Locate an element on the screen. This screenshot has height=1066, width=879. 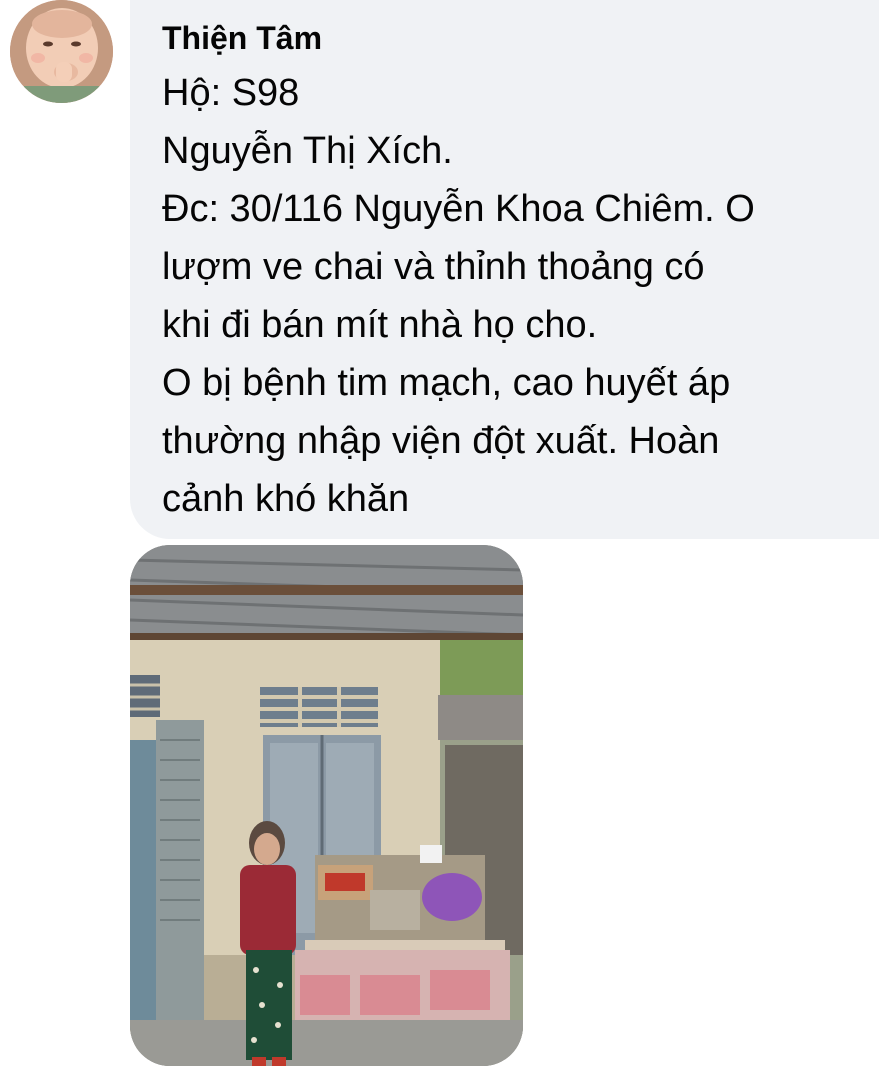
message-line: lượm ve chai và thỉnh thoảng có is located at coordinates (433, 267).